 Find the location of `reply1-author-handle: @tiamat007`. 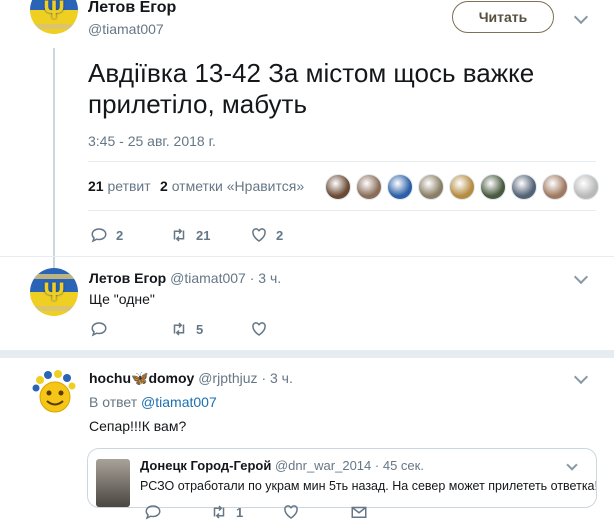

reply1-author-handle: @tiamat007 is located at coordinates (208, 278).